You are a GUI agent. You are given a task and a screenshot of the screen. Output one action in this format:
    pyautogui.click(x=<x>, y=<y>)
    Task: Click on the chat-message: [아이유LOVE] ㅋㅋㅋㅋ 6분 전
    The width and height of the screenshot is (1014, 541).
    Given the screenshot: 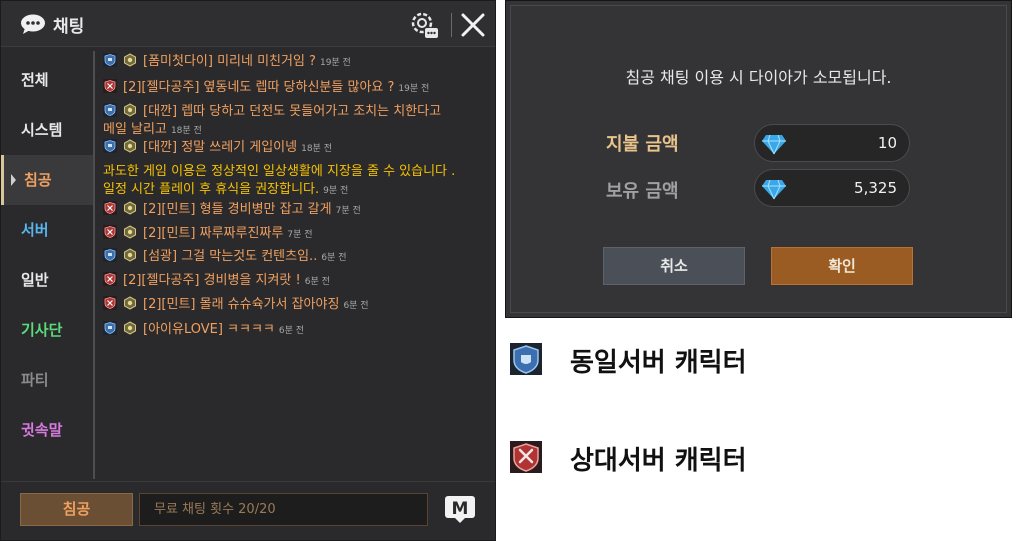 What is the action you would take?
    pyautogui.click(x=203, y=330)
    